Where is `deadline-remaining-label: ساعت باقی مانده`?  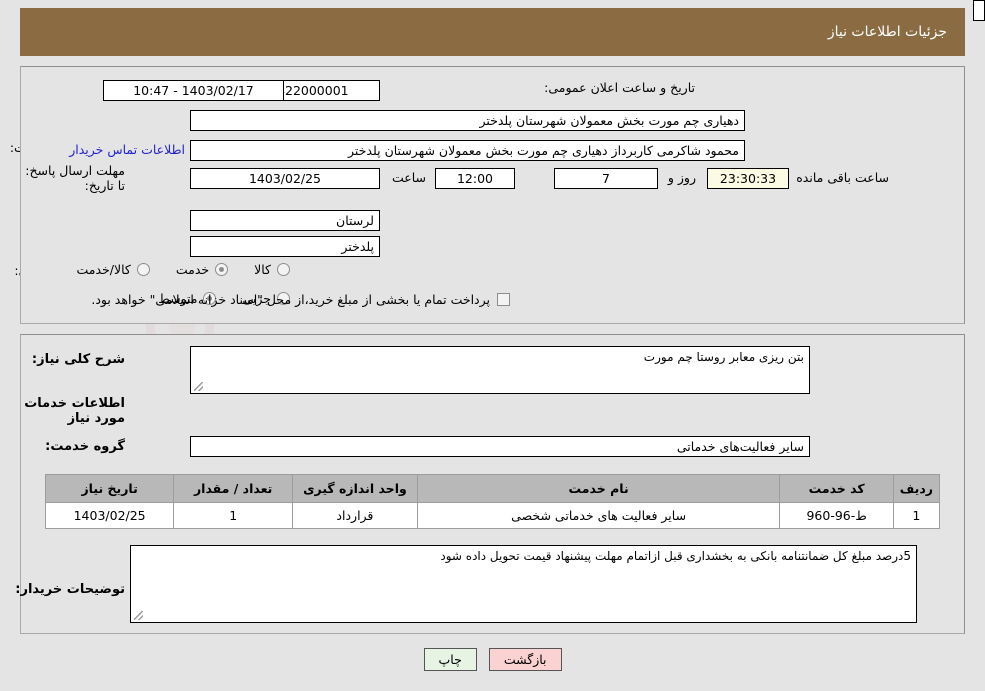
deadline-remaining-label: ساعت باقی مانده is located at coordinates (842, 177).